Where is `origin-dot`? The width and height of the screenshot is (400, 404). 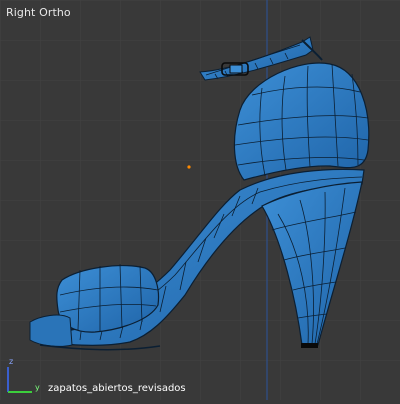
origin-dot is located at coordinates (189, 167).